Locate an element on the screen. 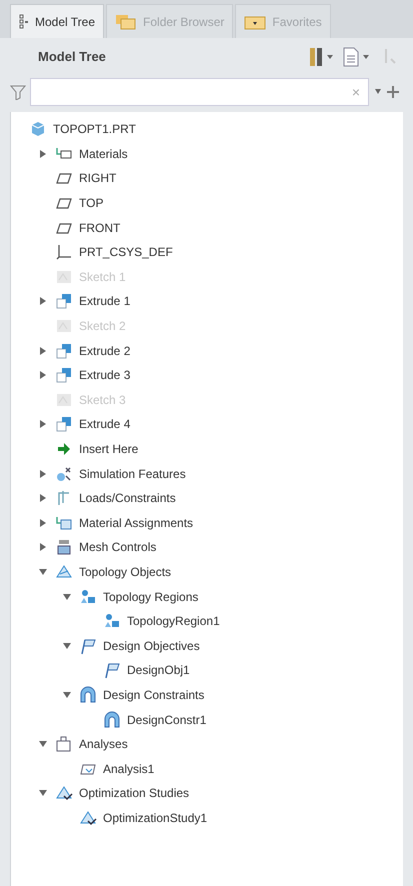  tree-item: Extrude 2 is located at coordinates (104, 351).